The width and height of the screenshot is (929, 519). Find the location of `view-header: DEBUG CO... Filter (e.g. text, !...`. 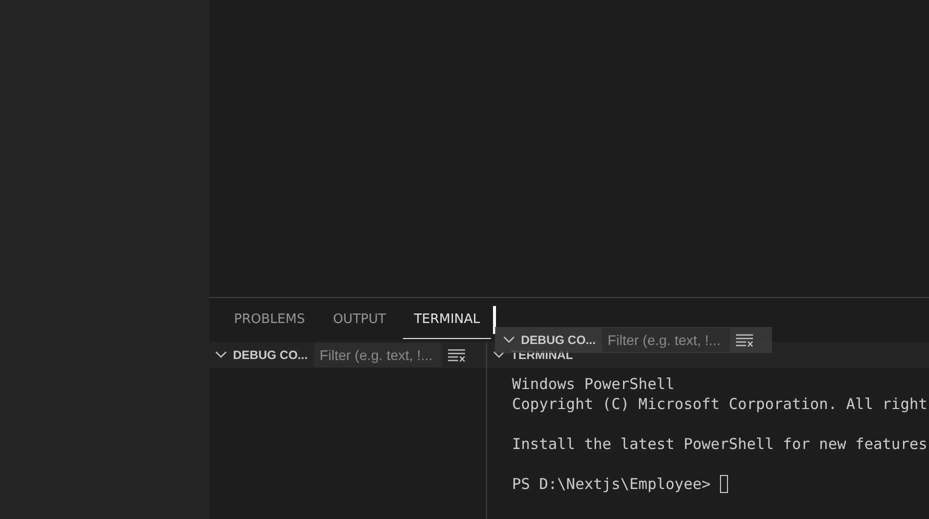

view-header: DEBUG CO... Filter (e.g. text, !... is located at coordinates (347, 355).